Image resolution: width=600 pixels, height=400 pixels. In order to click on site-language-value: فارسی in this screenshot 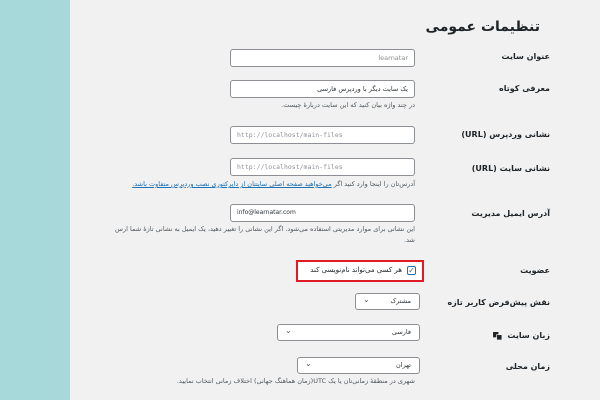, I will do `click(401, 332)`.